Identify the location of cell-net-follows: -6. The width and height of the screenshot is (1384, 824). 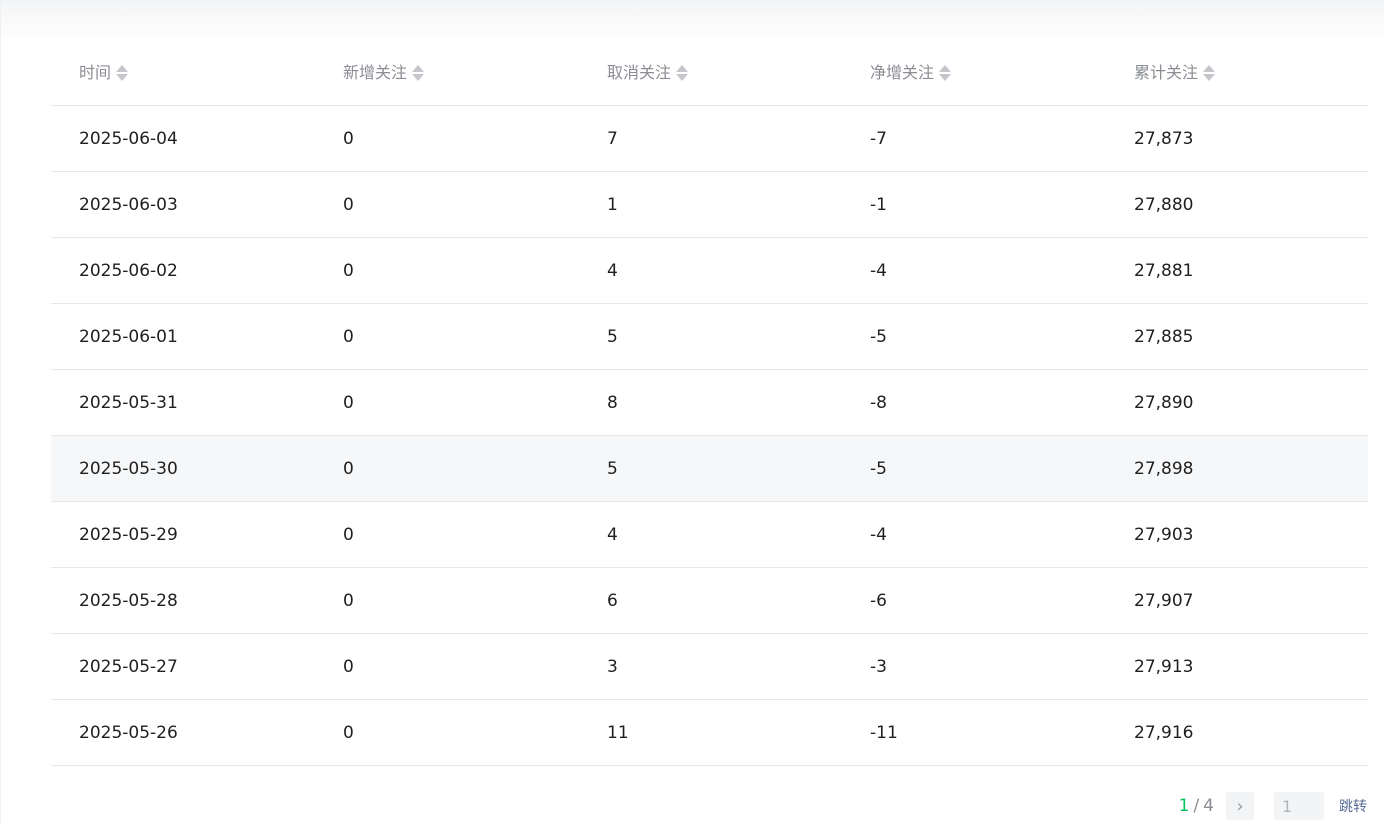
(878, 600).